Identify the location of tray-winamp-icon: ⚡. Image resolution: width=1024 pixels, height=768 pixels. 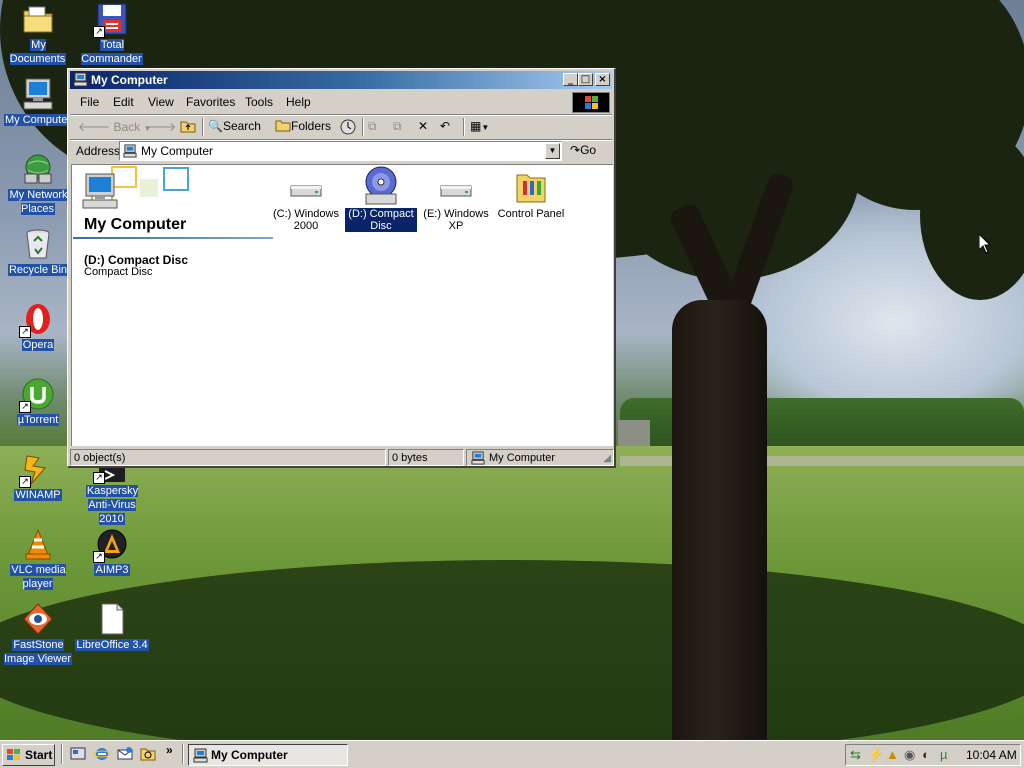
(876, 755).